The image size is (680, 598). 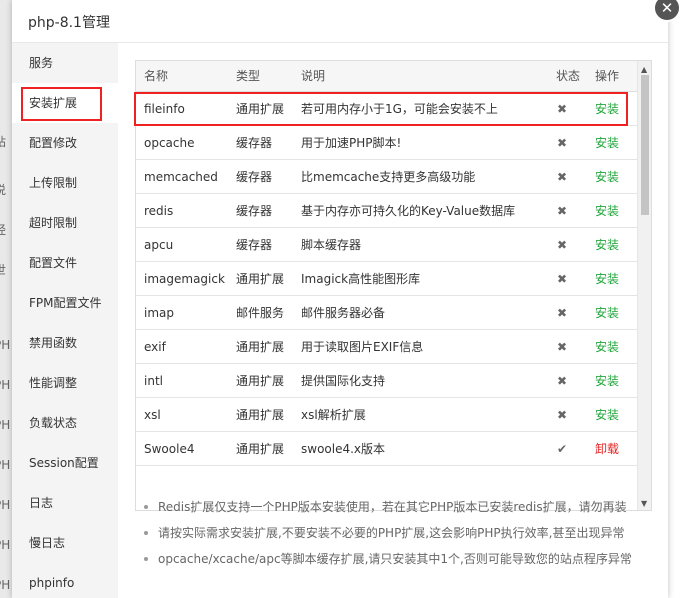 What do you see at coordinates (313, 76) in the screenshot?
I see `header-desc: 说明` at bounding box center [313, 76].